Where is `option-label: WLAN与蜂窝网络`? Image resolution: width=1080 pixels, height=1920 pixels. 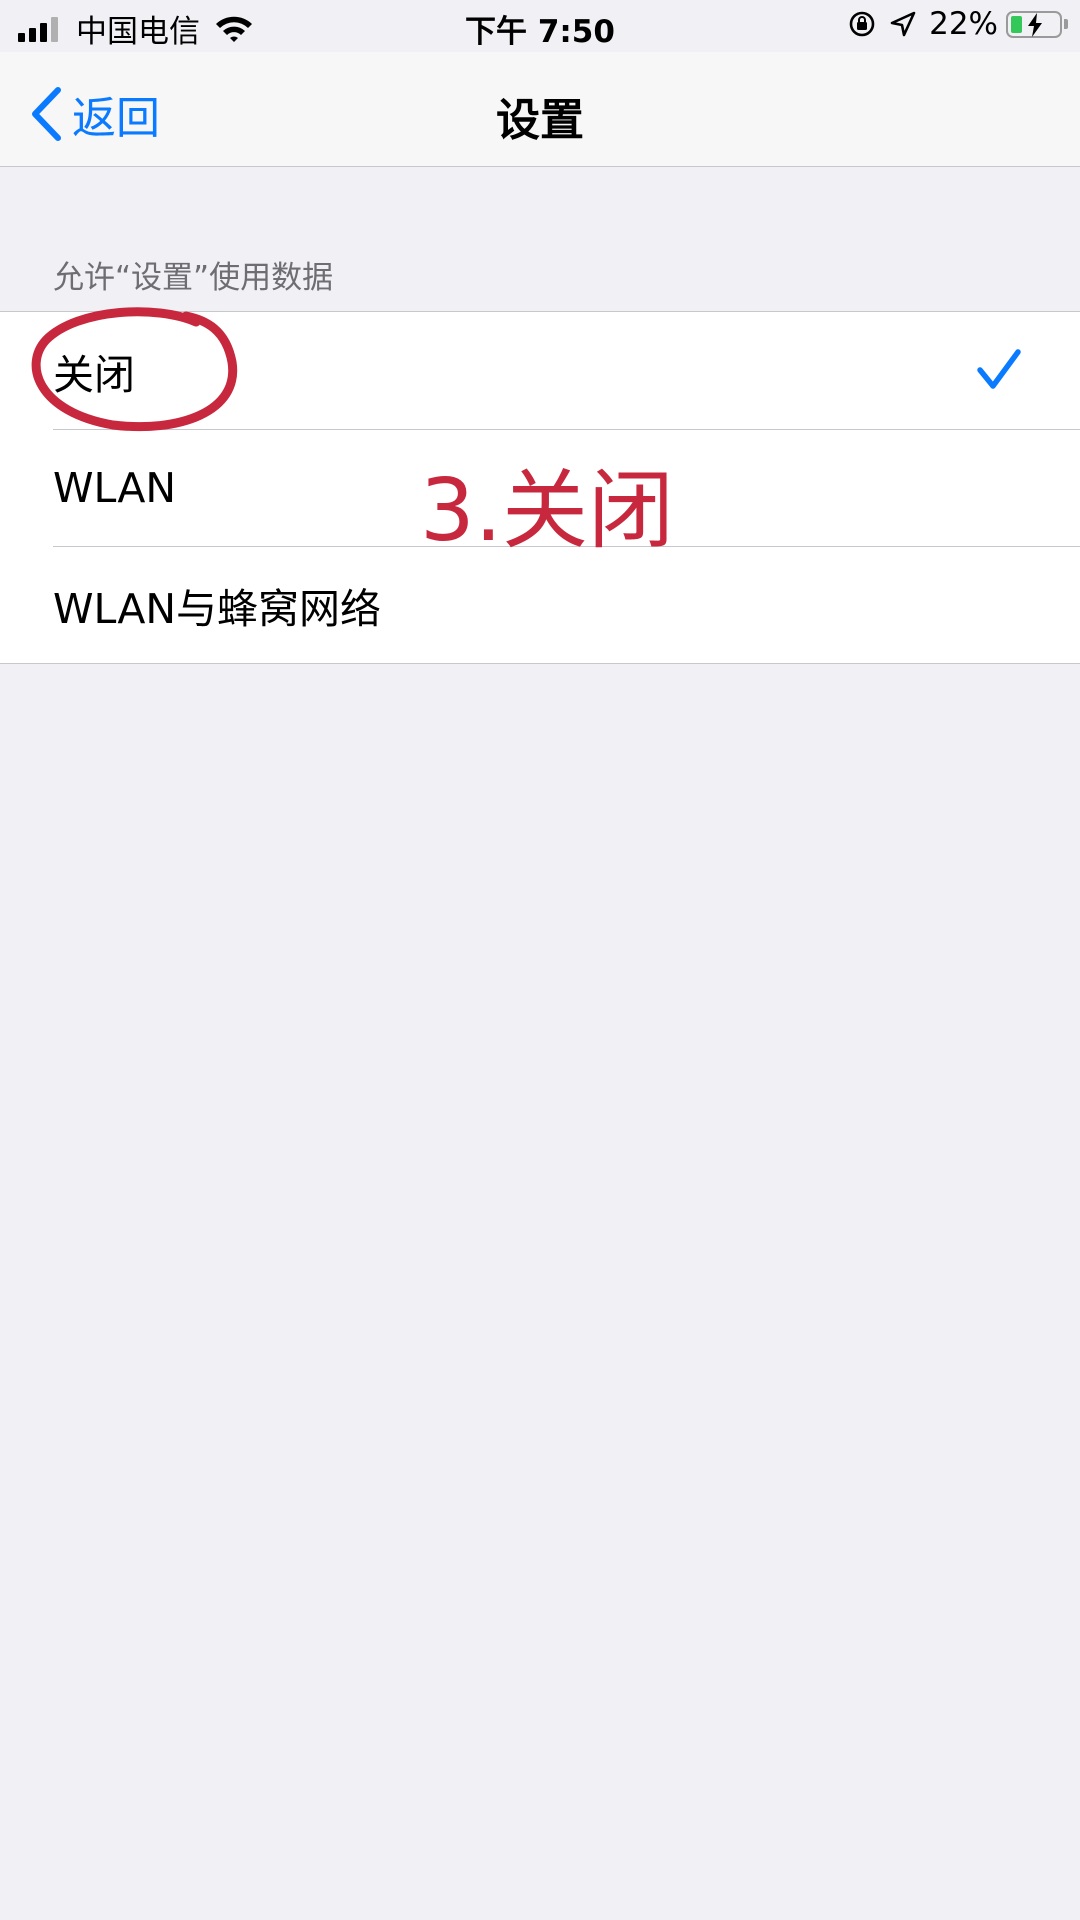 option-label: WLAN与蜂窝网络 is located at coordinates (217, 608).